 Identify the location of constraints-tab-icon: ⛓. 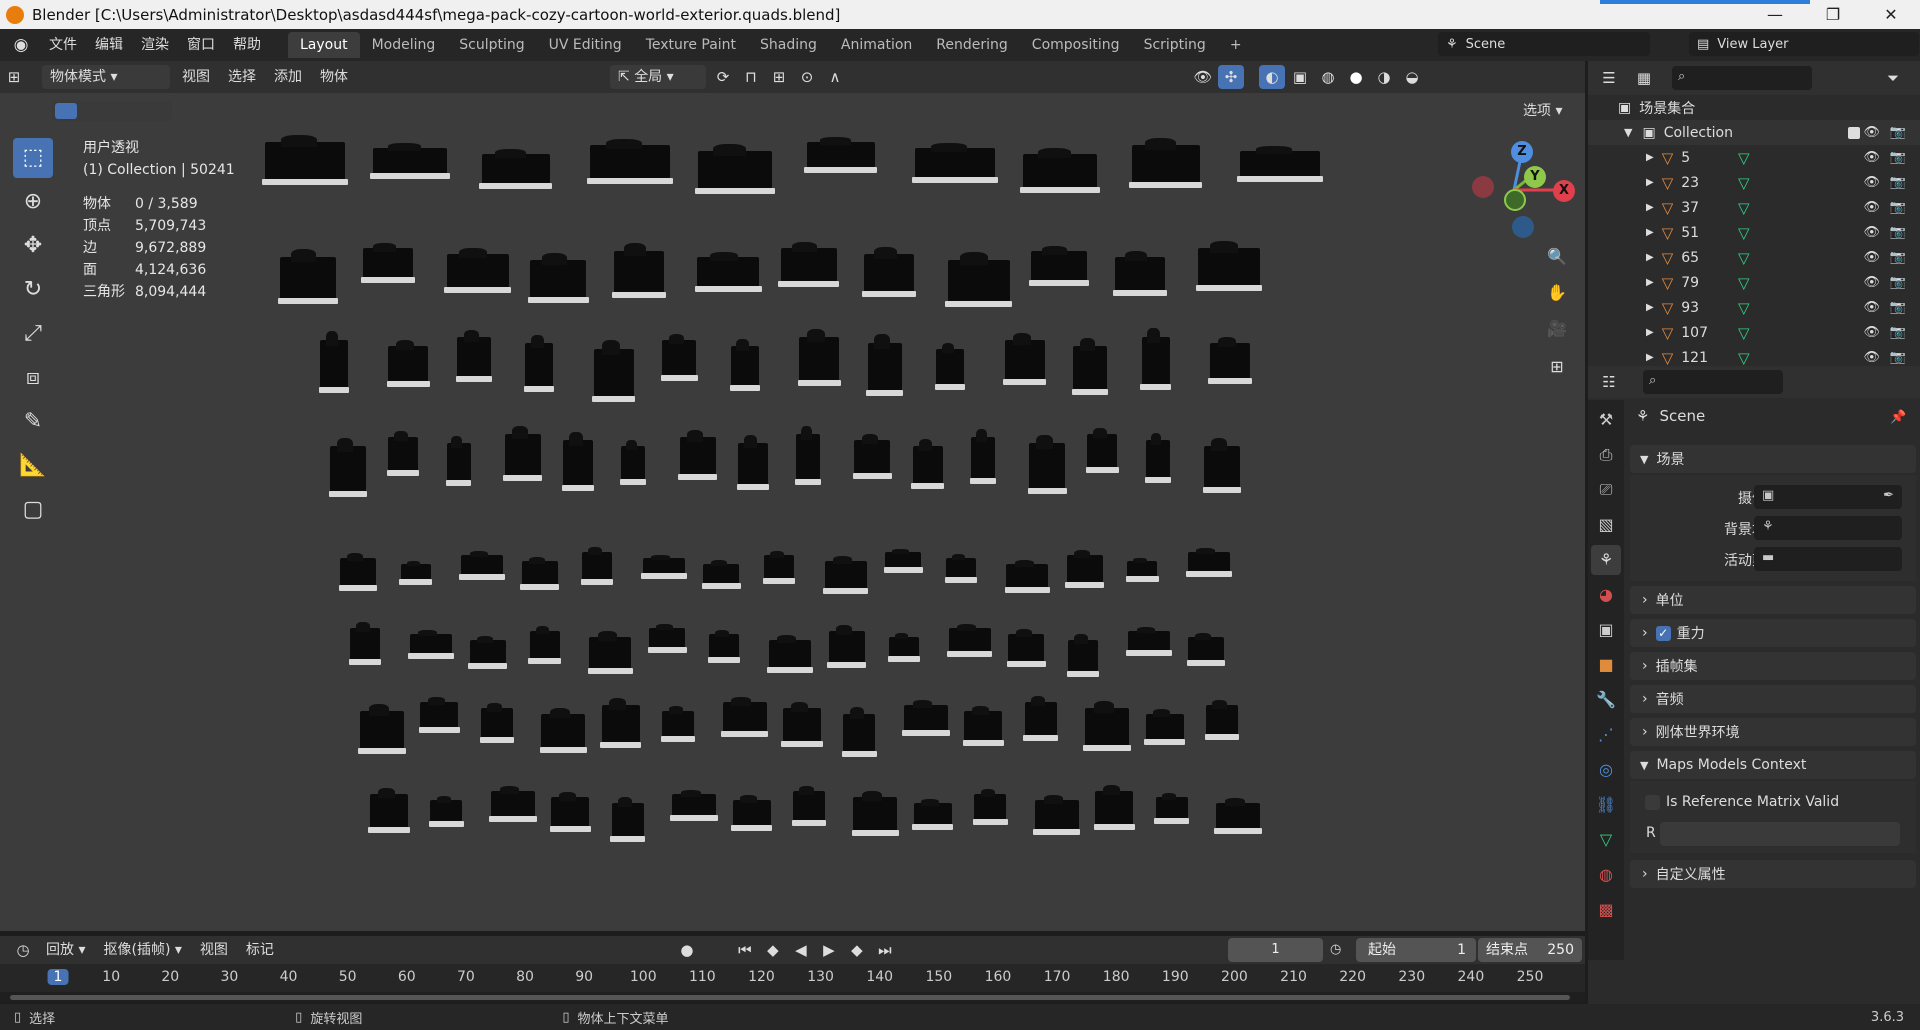
(1606, 805).